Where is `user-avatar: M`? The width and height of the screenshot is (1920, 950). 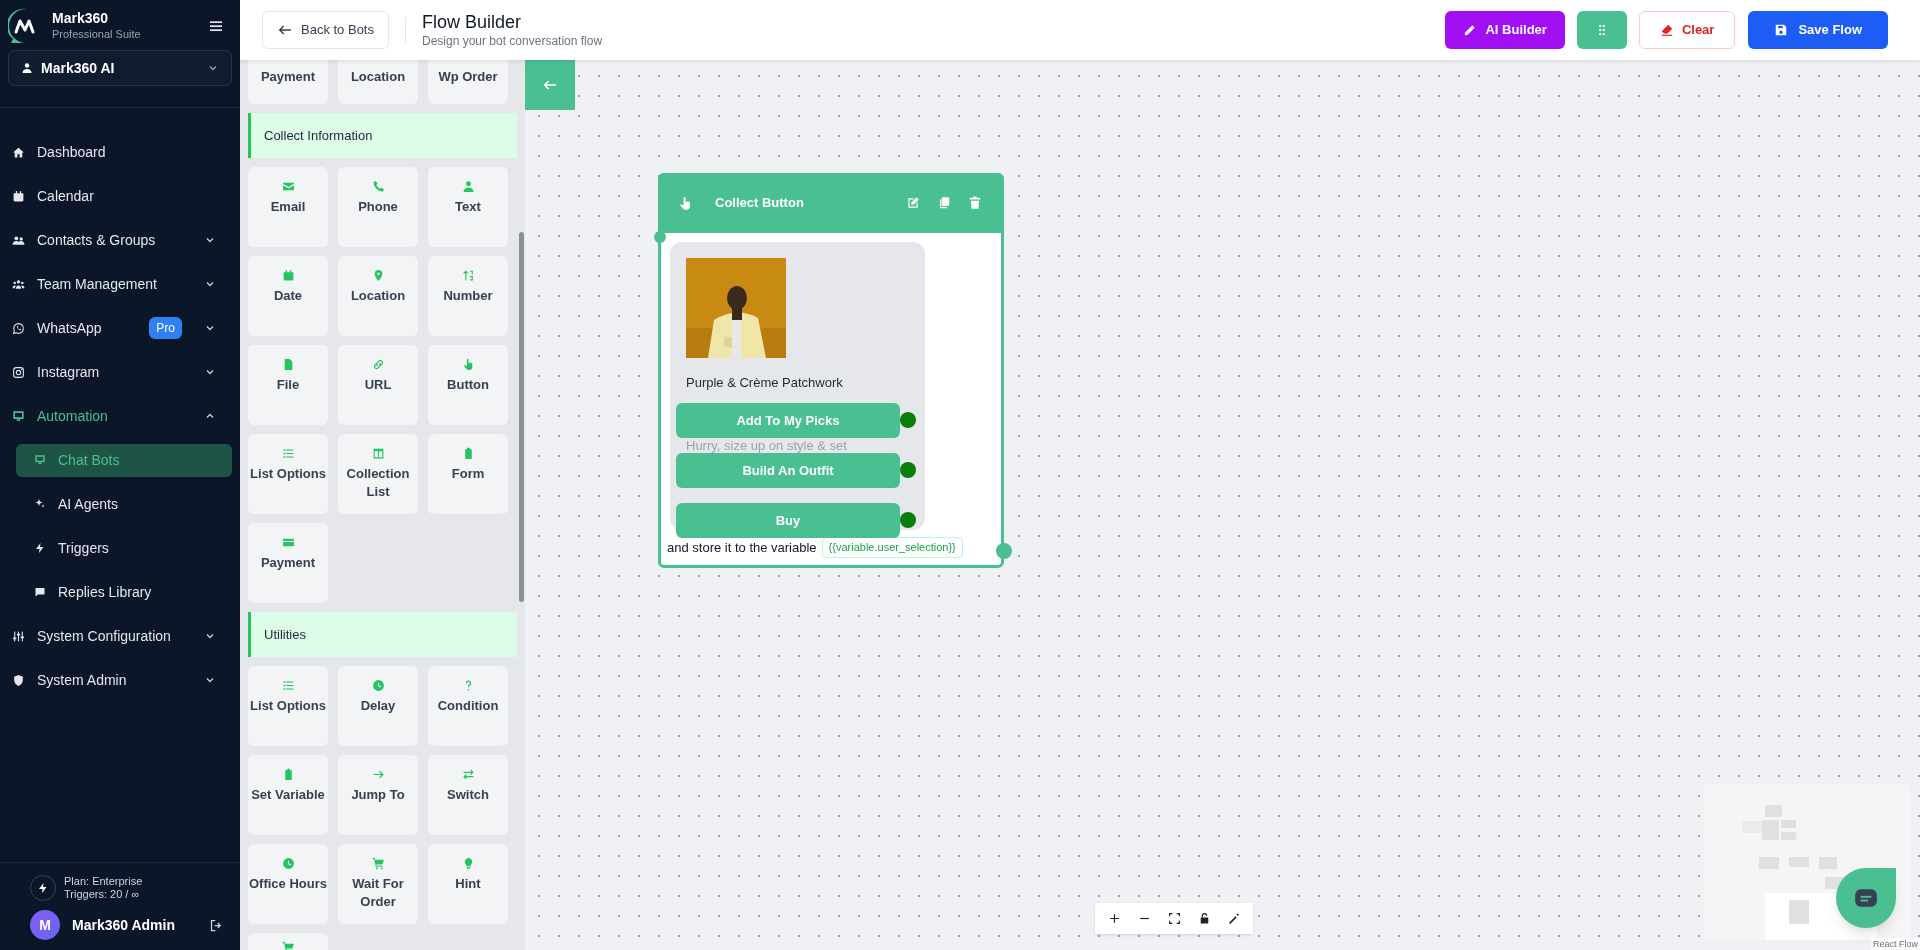
user-avatar: M is located at coordinates (45, 925).